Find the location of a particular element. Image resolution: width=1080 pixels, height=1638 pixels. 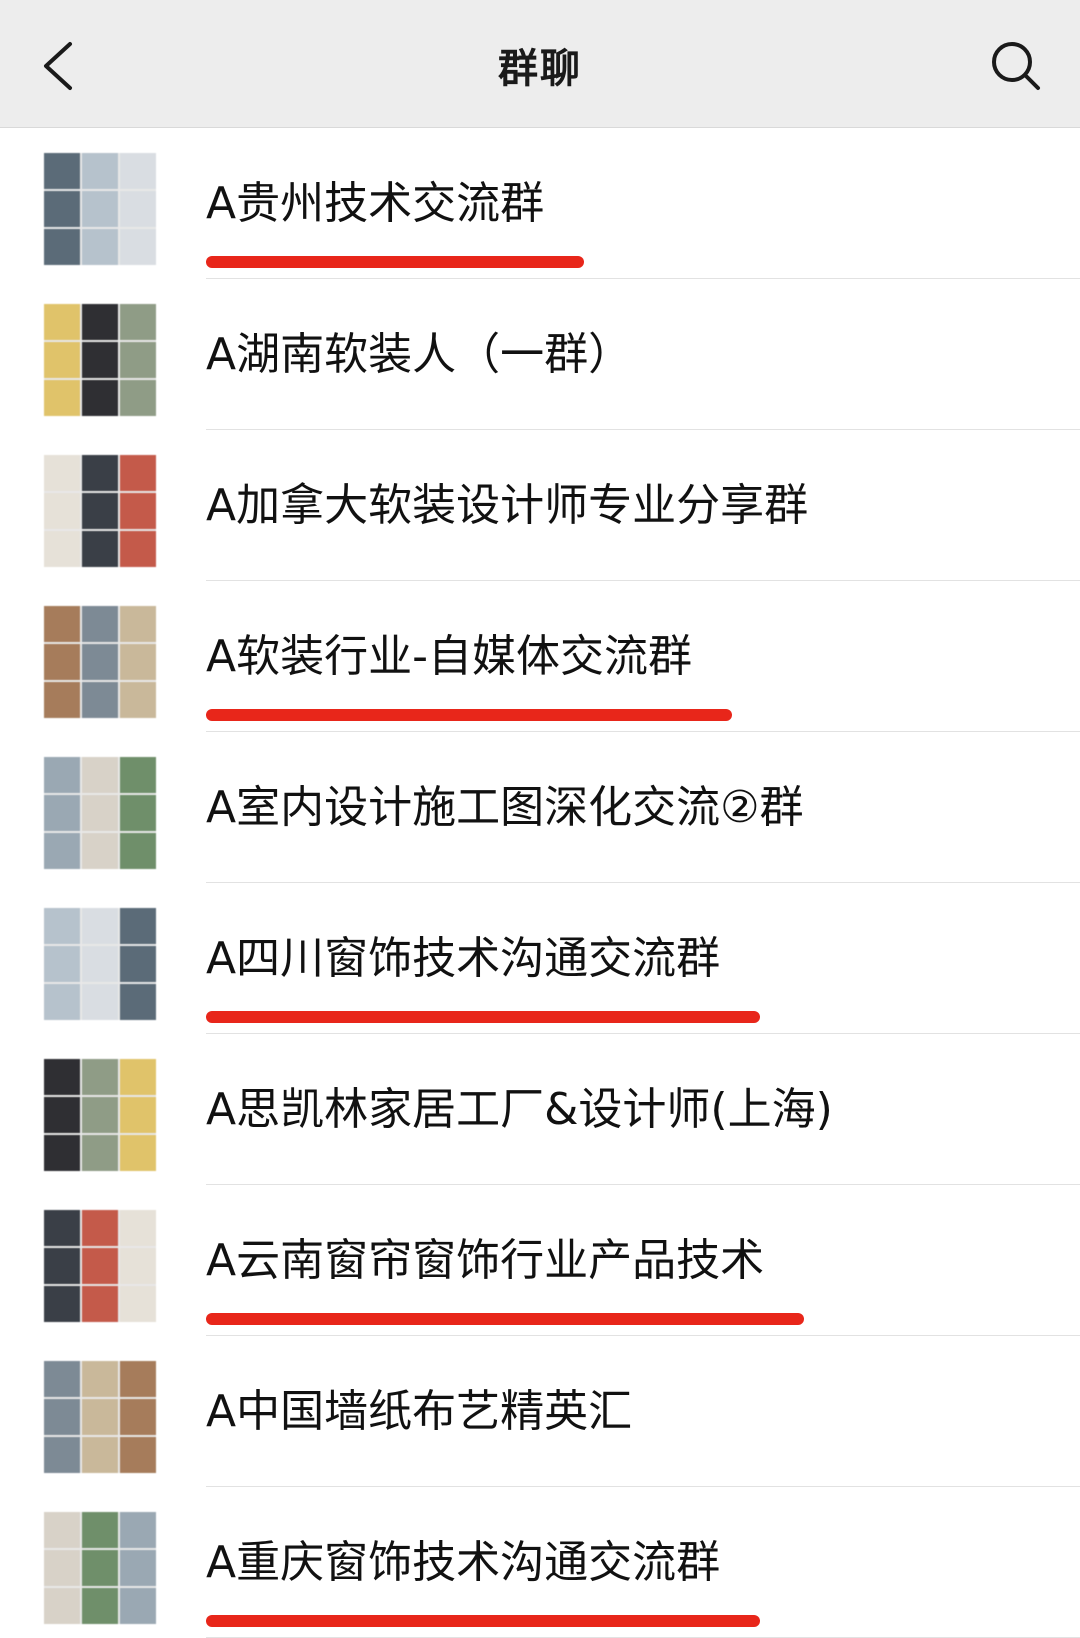

group-chat-item: A软装行业-自媒体交流群 is located at coordinates (540, 656).